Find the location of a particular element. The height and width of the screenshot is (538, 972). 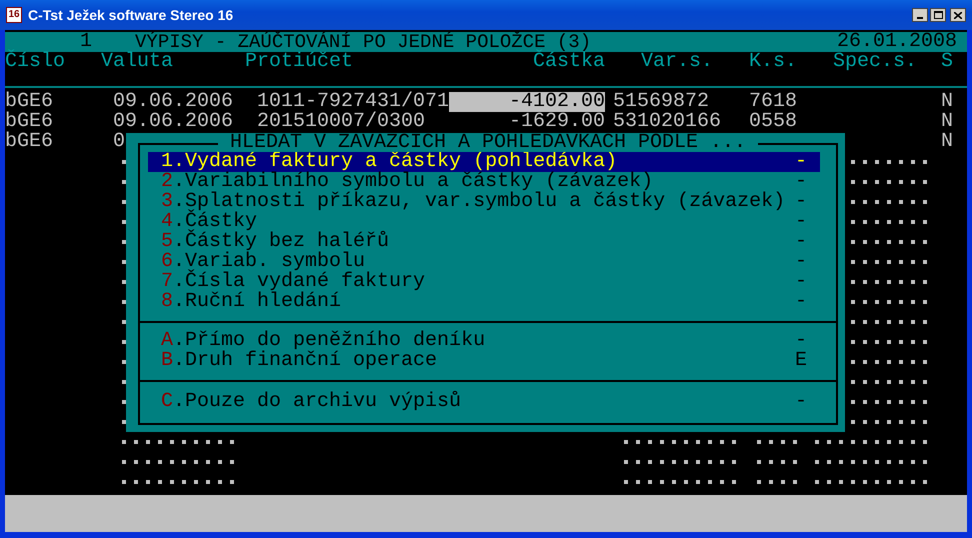

table-cell: 201510007/0300 is located at coordinates (341, 121).